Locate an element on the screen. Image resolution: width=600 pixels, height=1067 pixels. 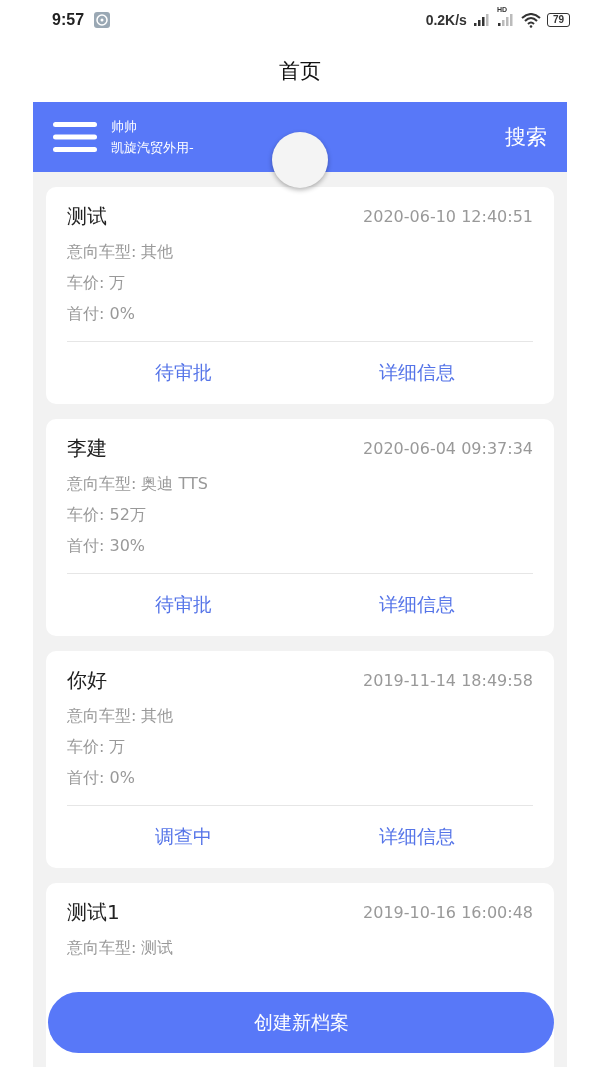
record-time: 2019-11-14 18:49:58 is located at coordinates (448, 680).